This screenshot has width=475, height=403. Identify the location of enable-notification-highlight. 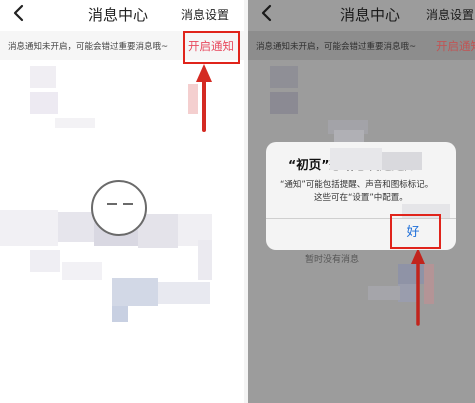
(211, 47).